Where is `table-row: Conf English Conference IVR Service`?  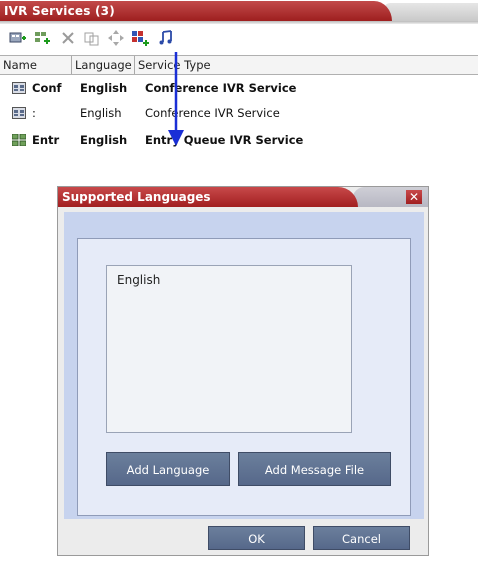
table-row: Conf English Conference IVR Service is located at coordinates (239, 88).